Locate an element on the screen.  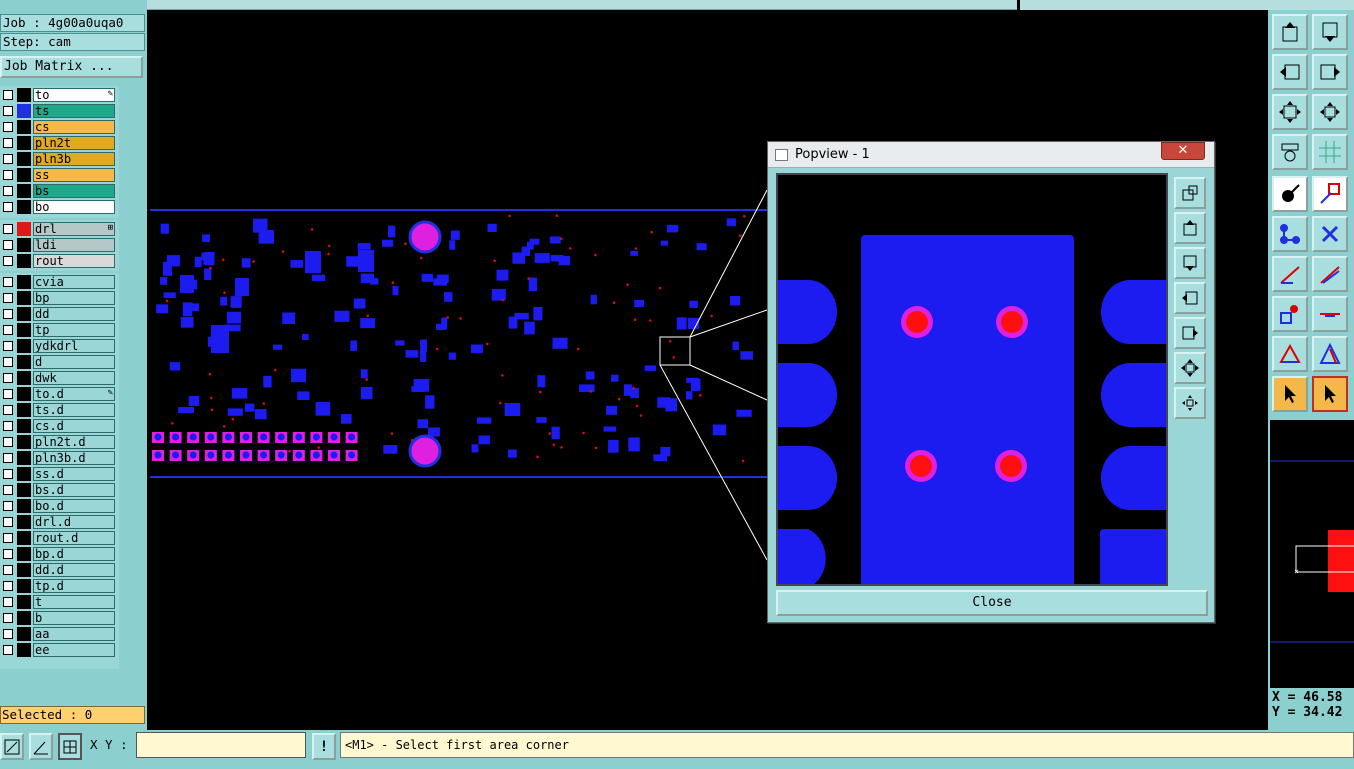
pan-down-icon is located at coordinates (1330, 32).